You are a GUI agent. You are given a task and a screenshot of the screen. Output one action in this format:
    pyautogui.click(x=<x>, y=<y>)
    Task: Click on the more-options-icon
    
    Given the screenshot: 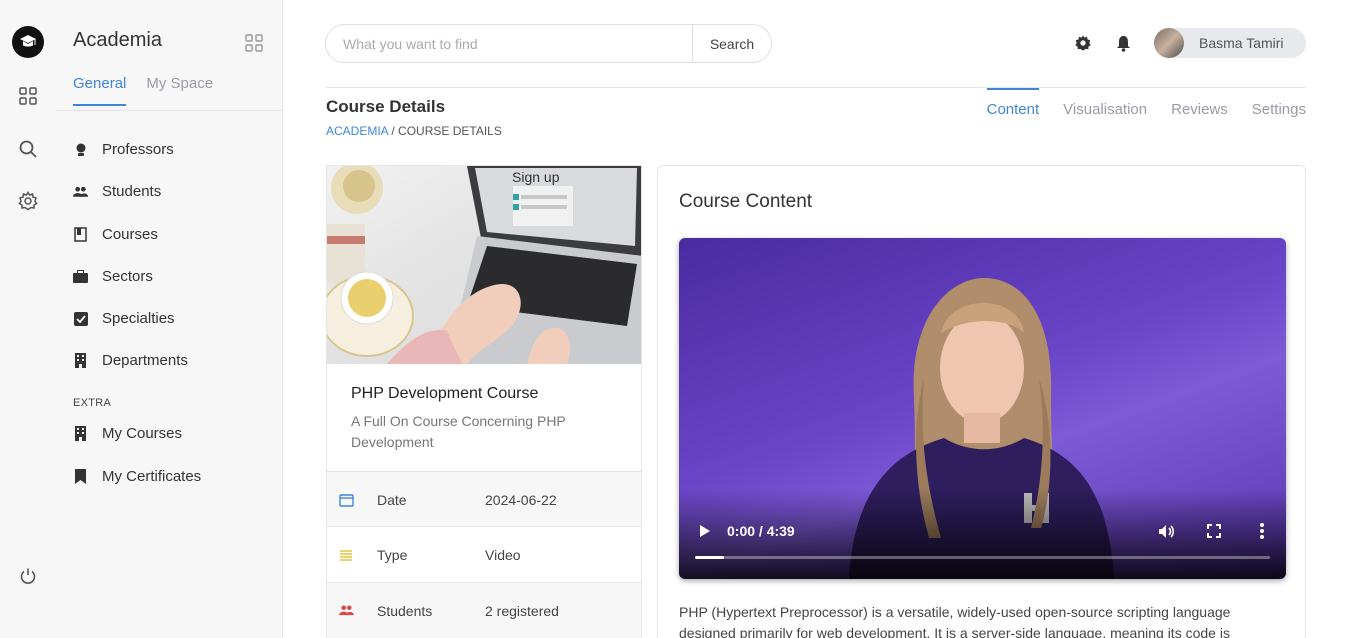 What is the action you would take?
    pyautogui.click(x=1262, y=531)
    